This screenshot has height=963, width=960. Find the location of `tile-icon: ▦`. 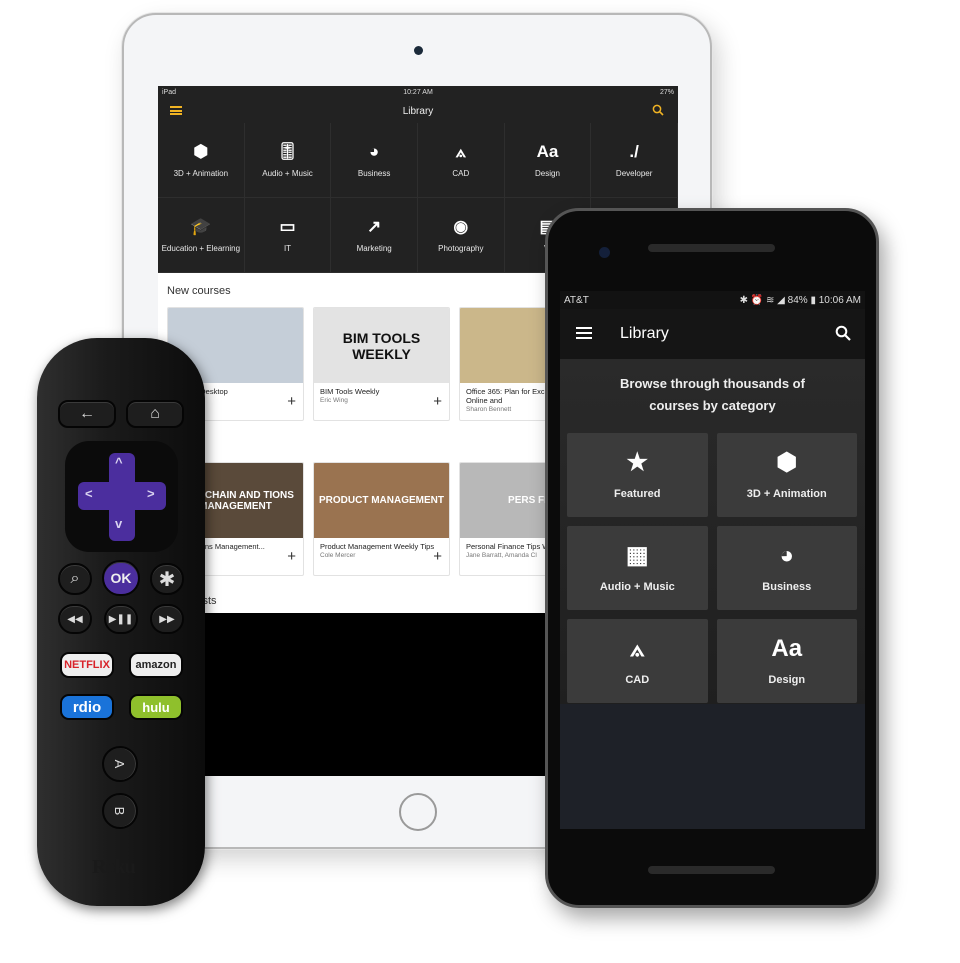

tile-icon: ▦ is located at coordinates (637, 555).